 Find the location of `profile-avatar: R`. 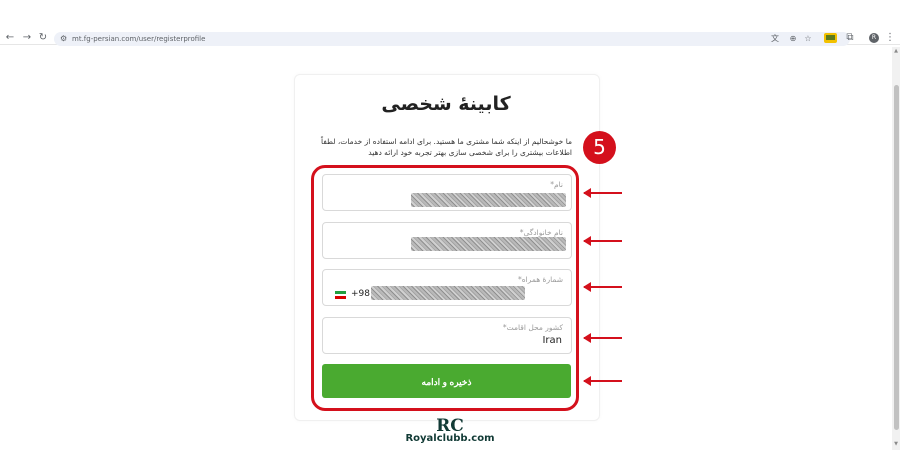

profile-avatar: R is located at coordinates (874, 38).